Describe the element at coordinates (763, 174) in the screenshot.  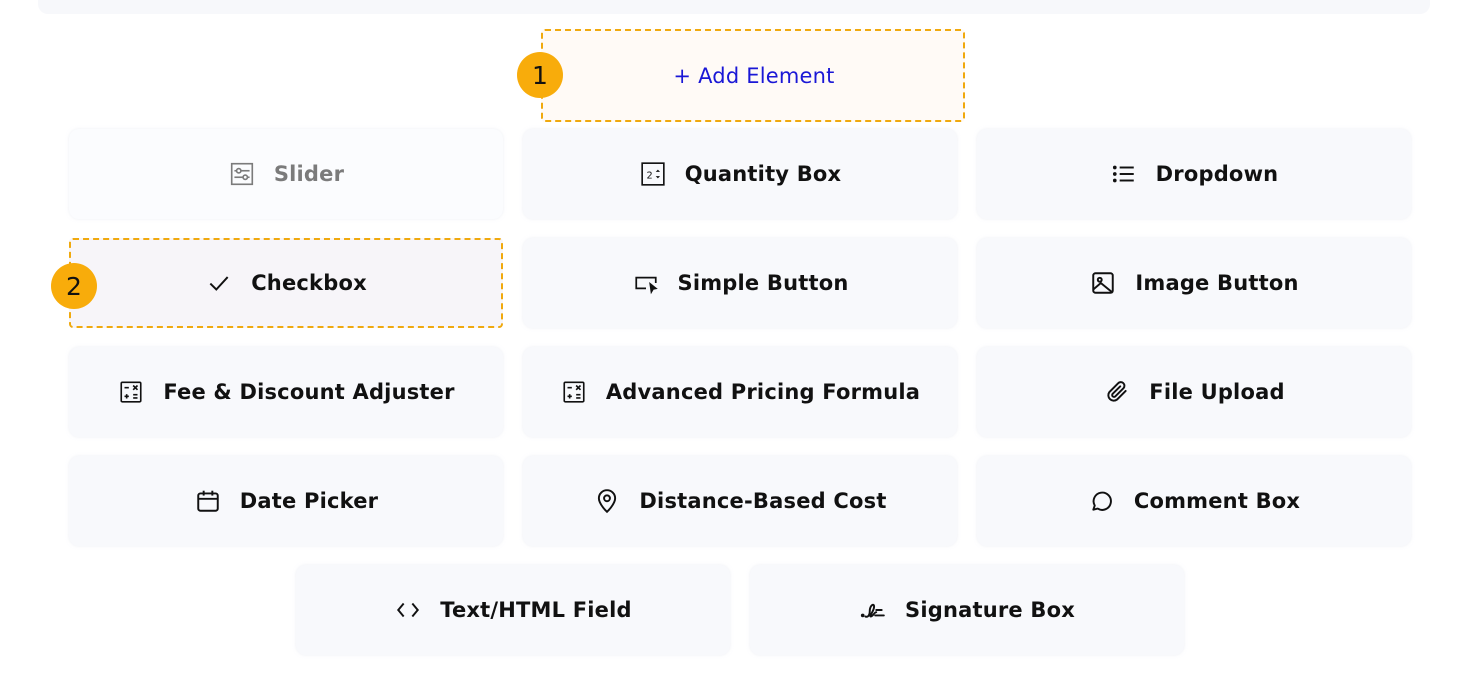
I see `element-label: Quantity Box` at that location.